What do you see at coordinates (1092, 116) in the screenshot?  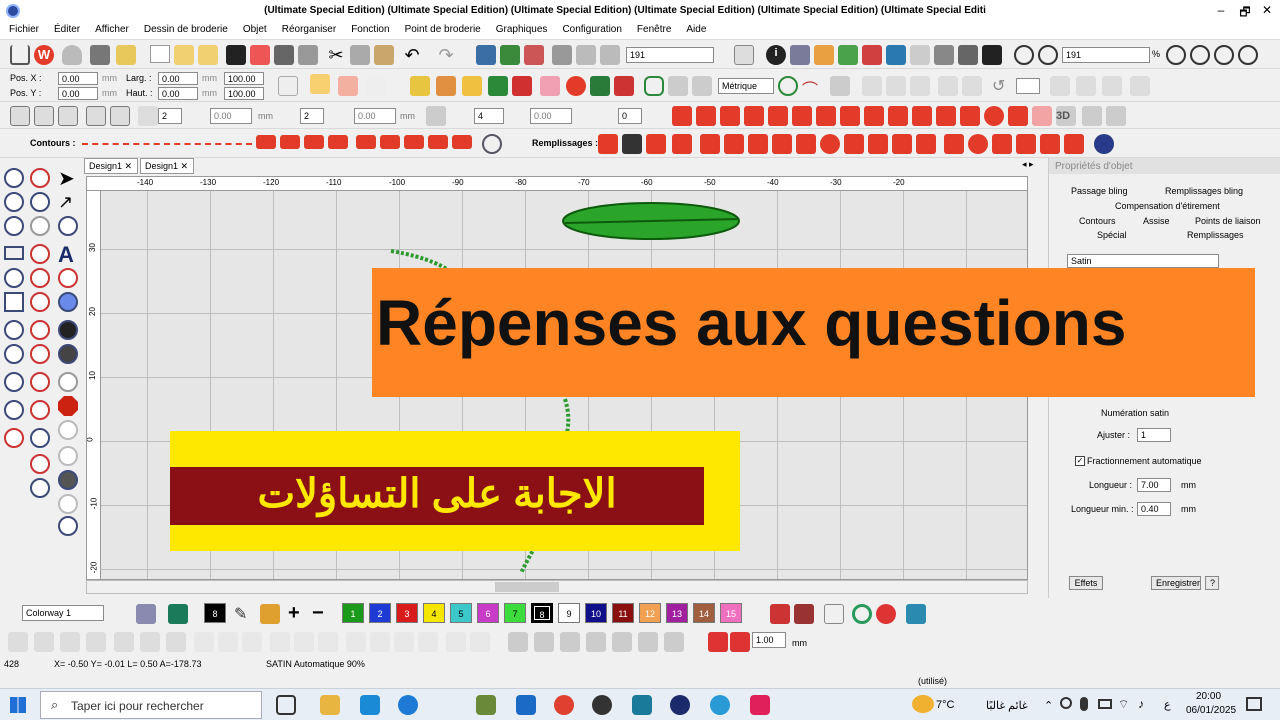 I see `effect-extra-1-icon` at bounding box center [1092, 116].